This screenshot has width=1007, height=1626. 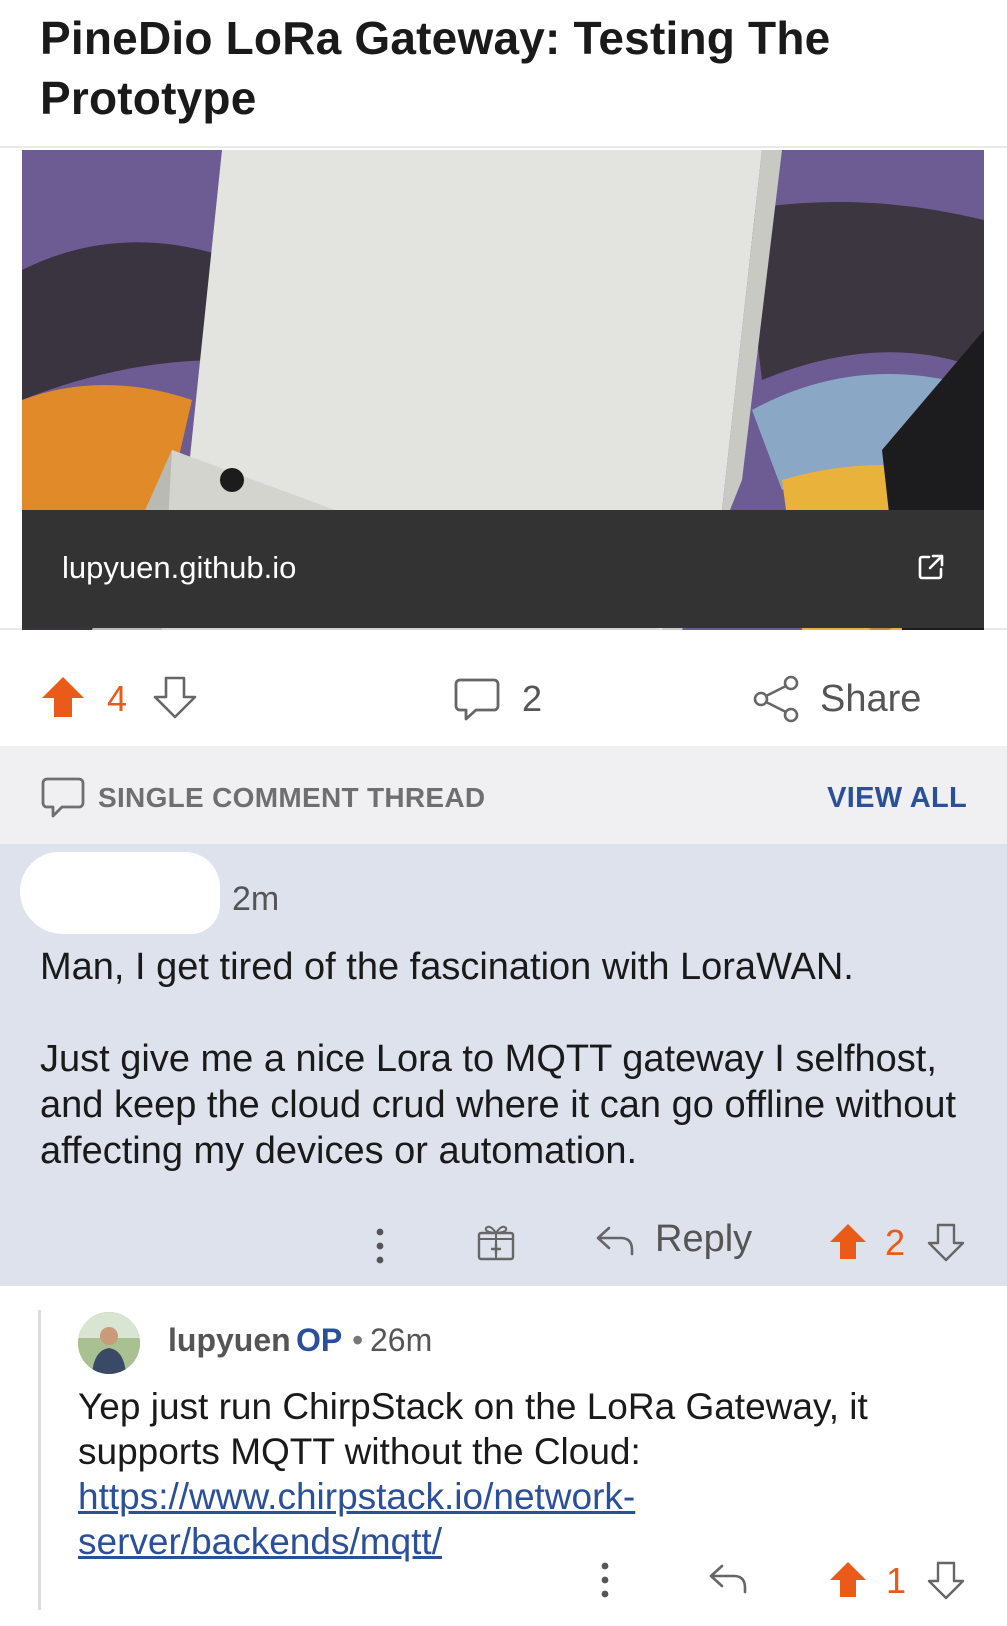 I want to click on op-badge: OP, so click(x=319, y=1340).